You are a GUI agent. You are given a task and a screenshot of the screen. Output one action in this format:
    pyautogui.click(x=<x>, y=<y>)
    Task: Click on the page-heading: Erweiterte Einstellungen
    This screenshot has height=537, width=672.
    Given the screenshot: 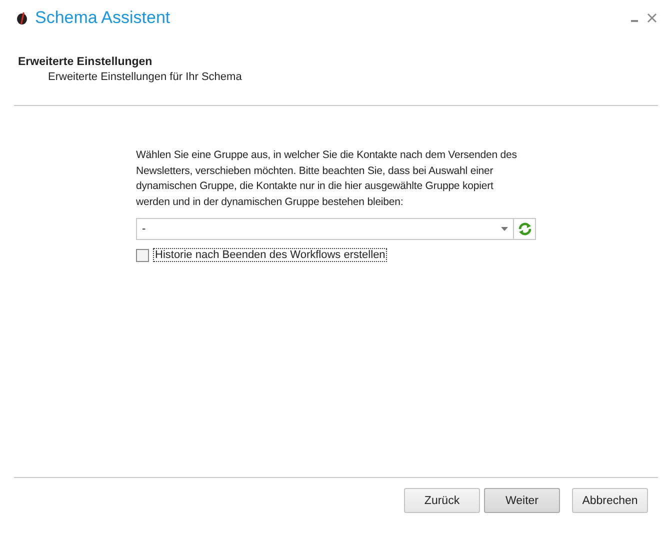 What is the action you would take?
    pyautogui.click(x=86, y=62)
    